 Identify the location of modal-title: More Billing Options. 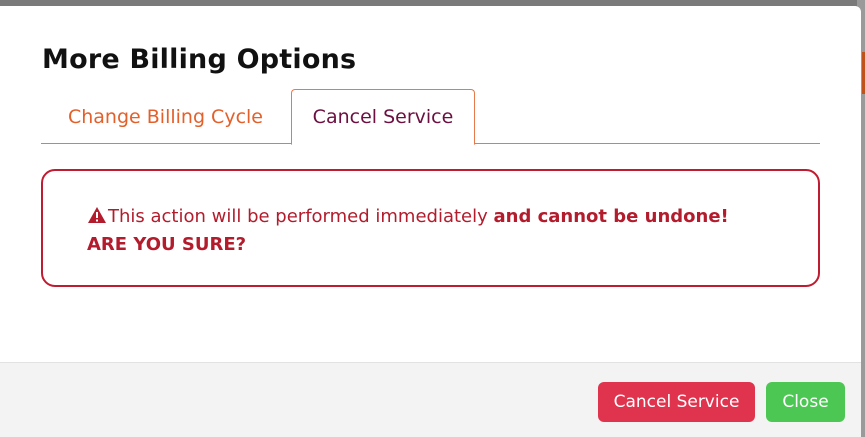
(199, 59).